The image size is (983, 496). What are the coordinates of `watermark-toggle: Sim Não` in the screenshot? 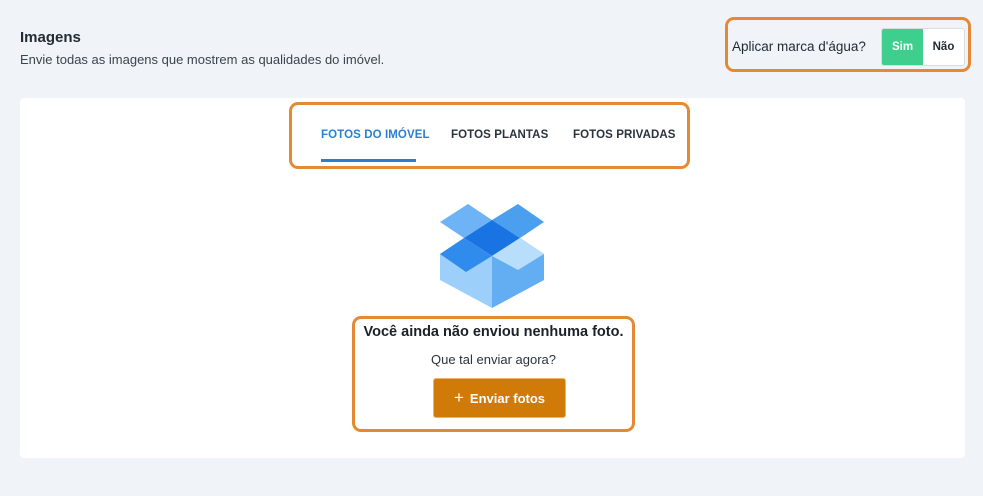 It's located at (923, 47).